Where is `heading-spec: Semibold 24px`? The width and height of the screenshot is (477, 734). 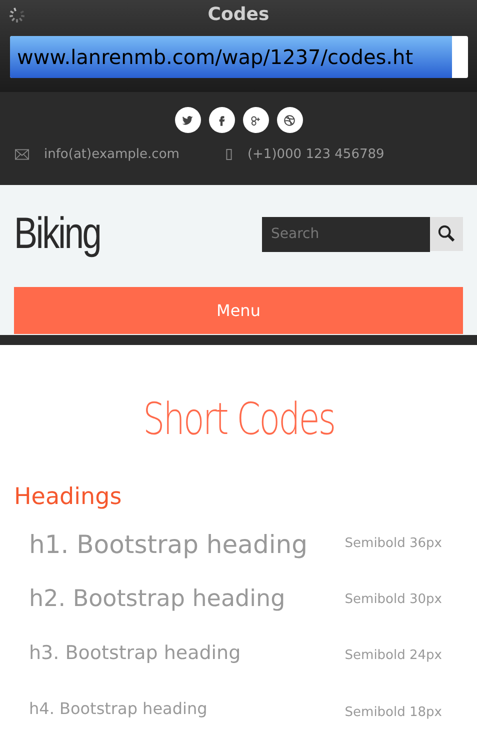
heading-spec: Semibold 24px is located at coordinates (393, 655).